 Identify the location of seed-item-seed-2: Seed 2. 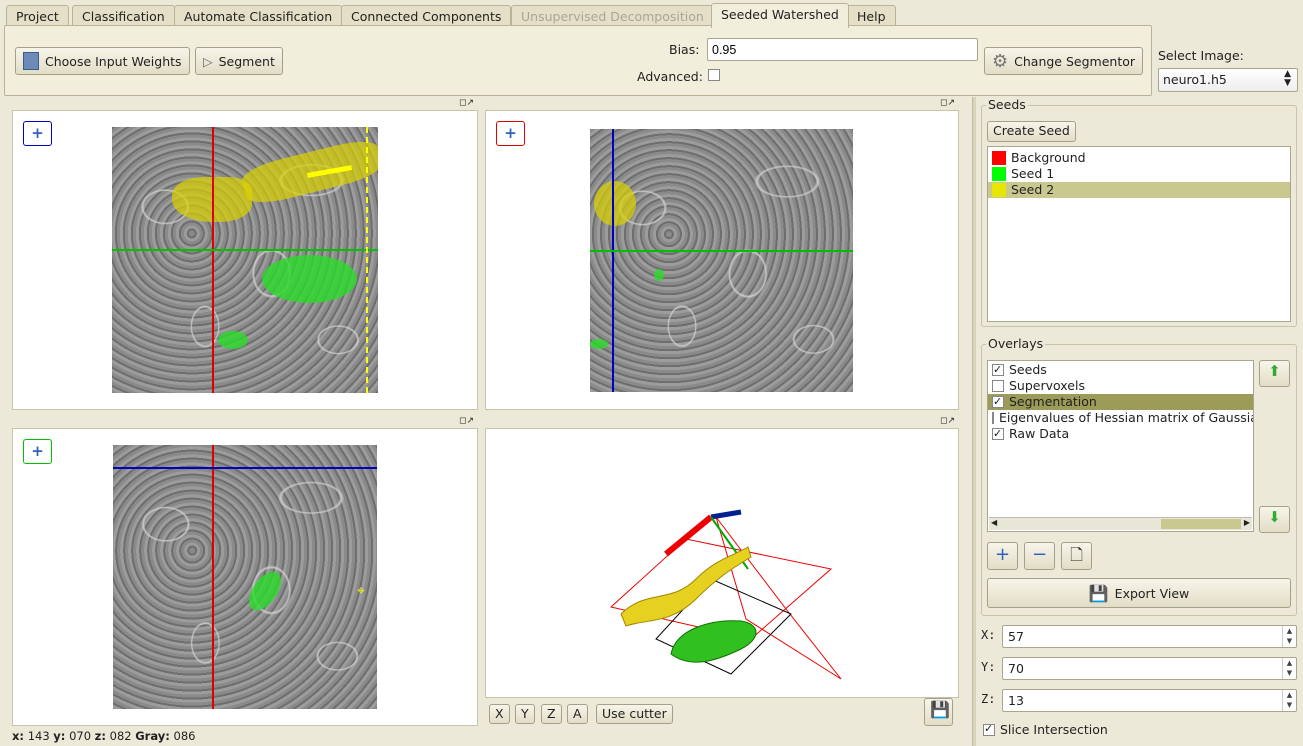
(1139, 190).